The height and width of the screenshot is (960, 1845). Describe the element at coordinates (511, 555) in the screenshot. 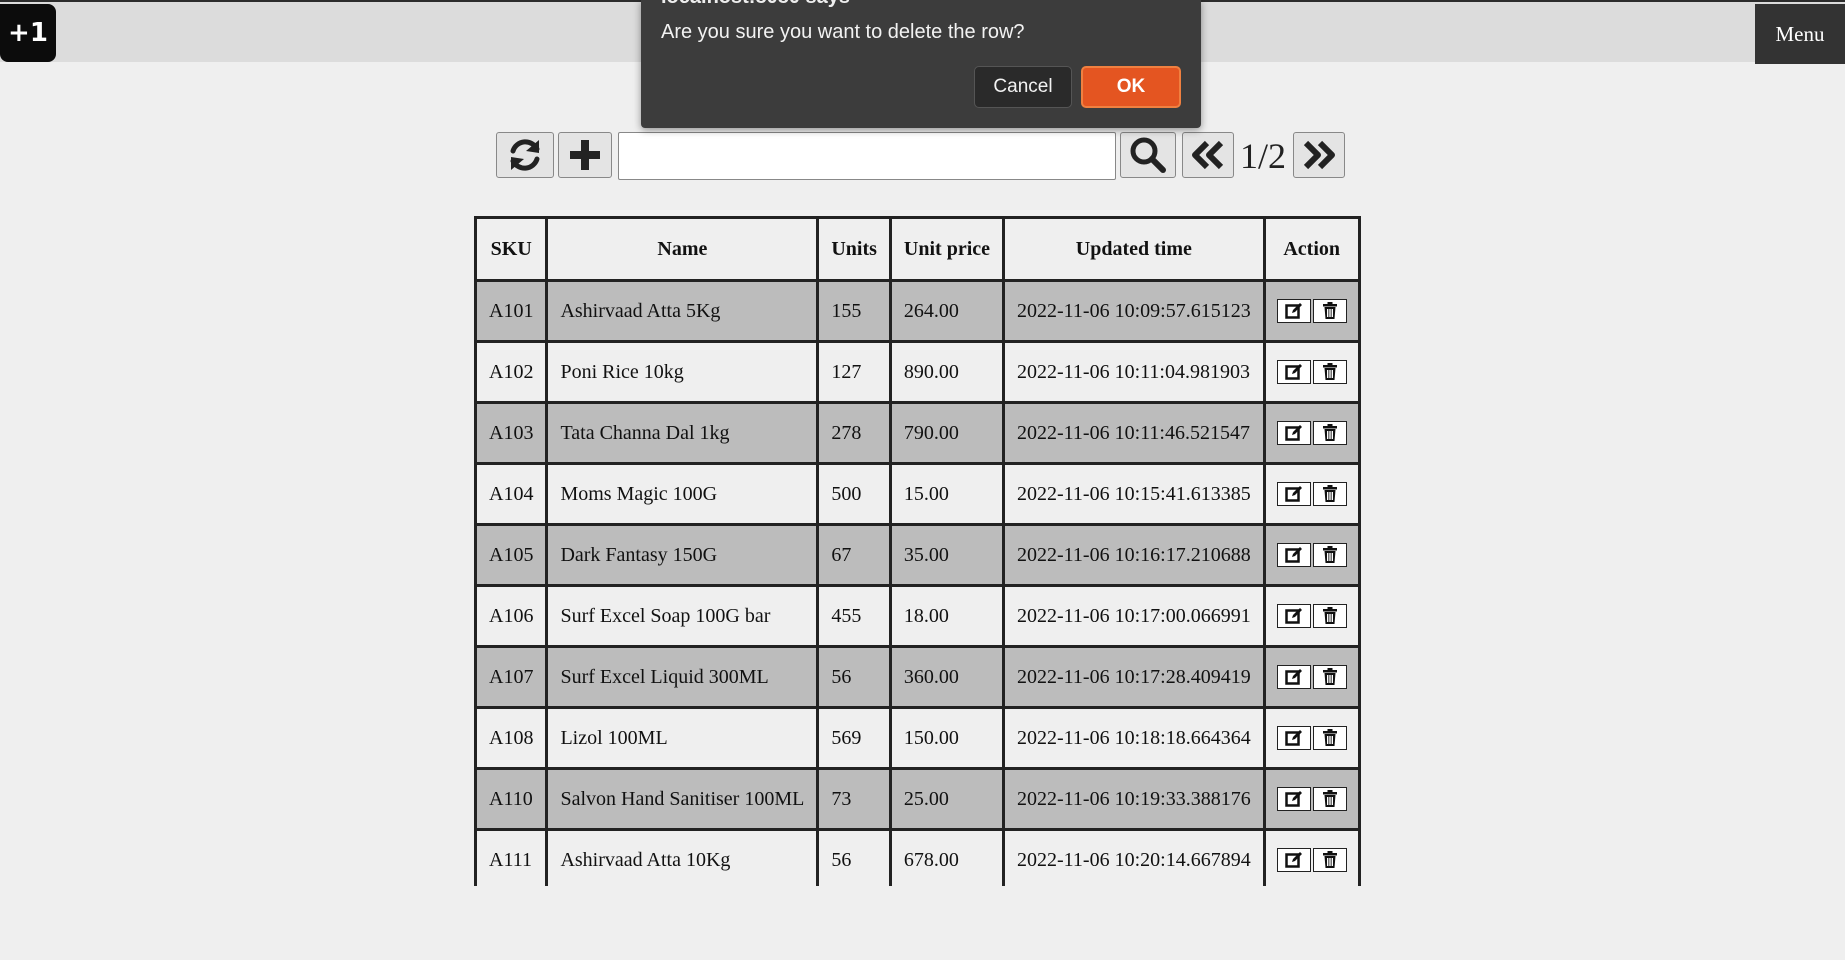

I see `cell-sku: A105` at that location.